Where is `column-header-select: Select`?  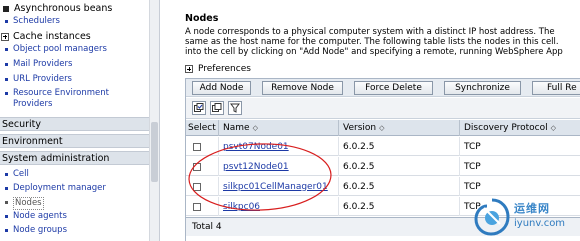
column-header-select: Select is located at coordinates (202, 128).